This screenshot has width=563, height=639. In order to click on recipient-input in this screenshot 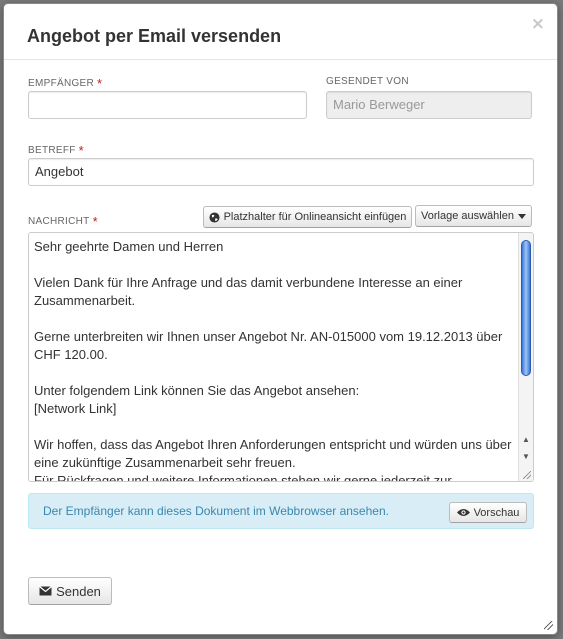, I will do `click(167, 105)`.